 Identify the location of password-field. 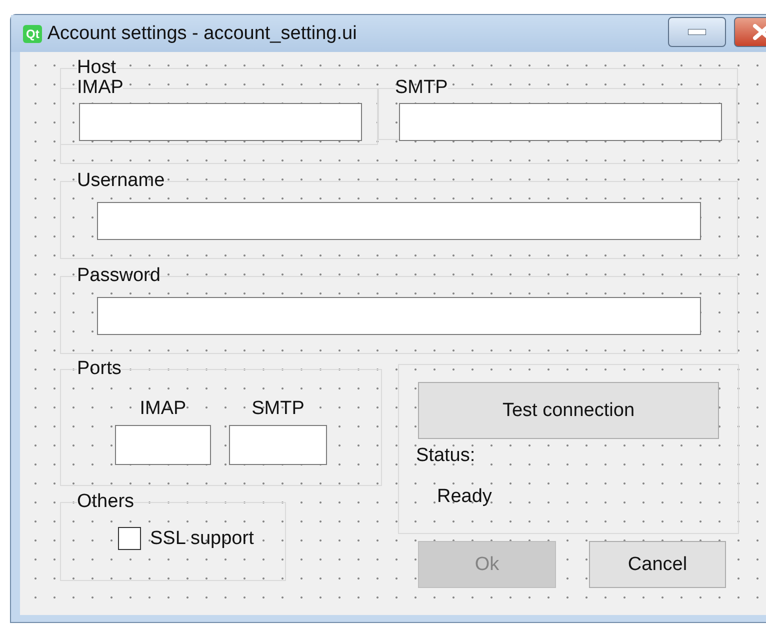
(399, 316).